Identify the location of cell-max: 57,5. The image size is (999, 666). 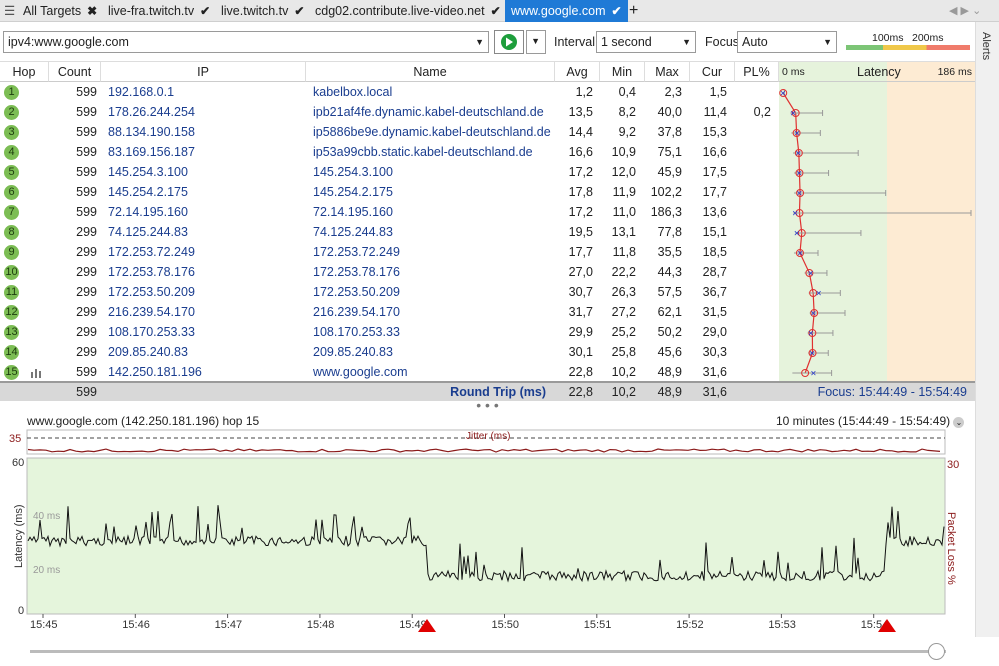
(669, 292).